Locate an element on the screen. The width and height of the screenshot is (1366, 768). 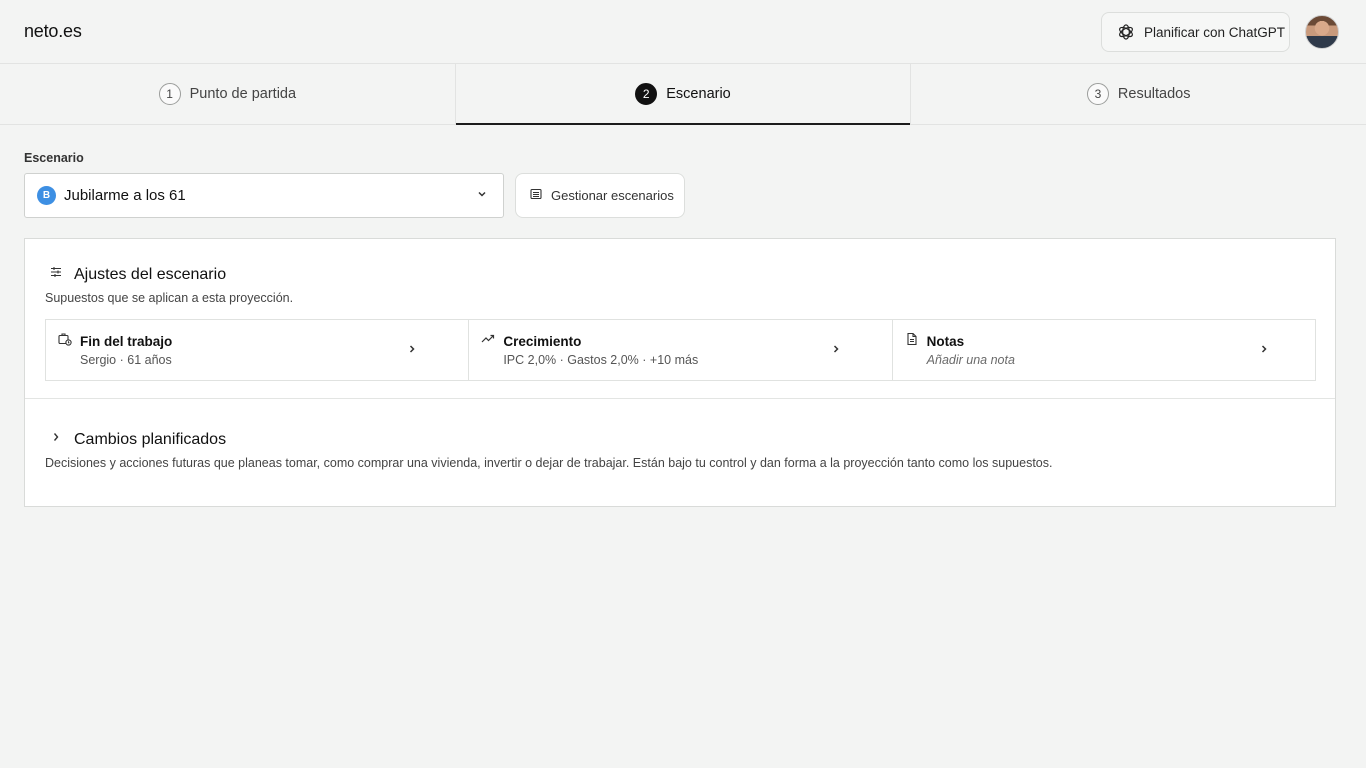
card-subtitle: Sergio · 61 años is located at coordinates (126, 360).